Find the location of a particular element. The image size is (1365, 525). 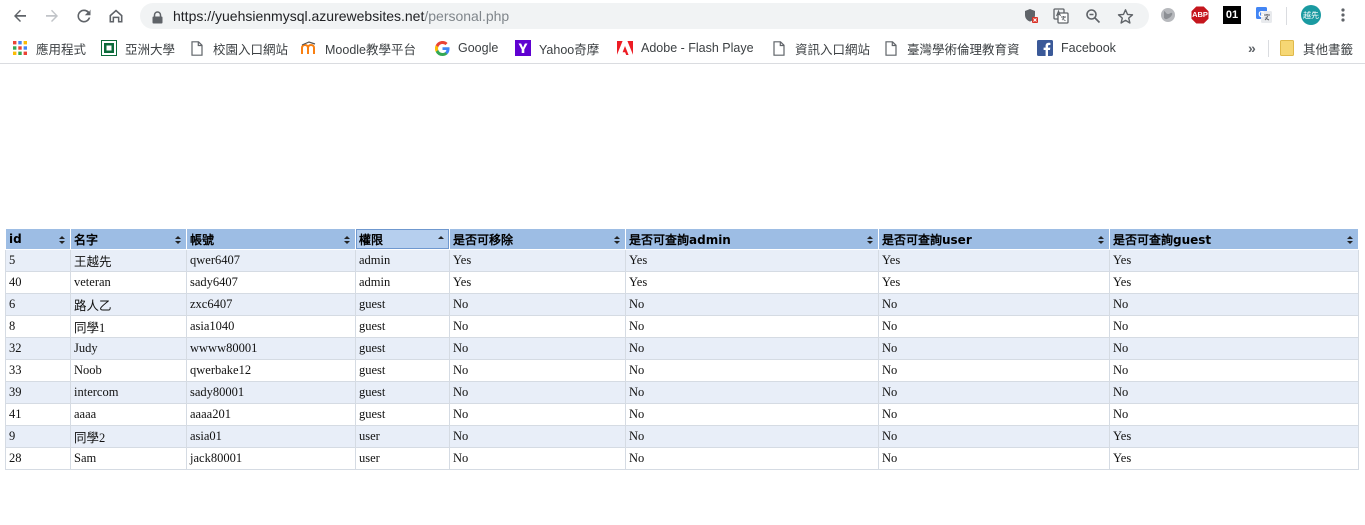

shield-blocked-icon is located at coordinates (1031, 16).